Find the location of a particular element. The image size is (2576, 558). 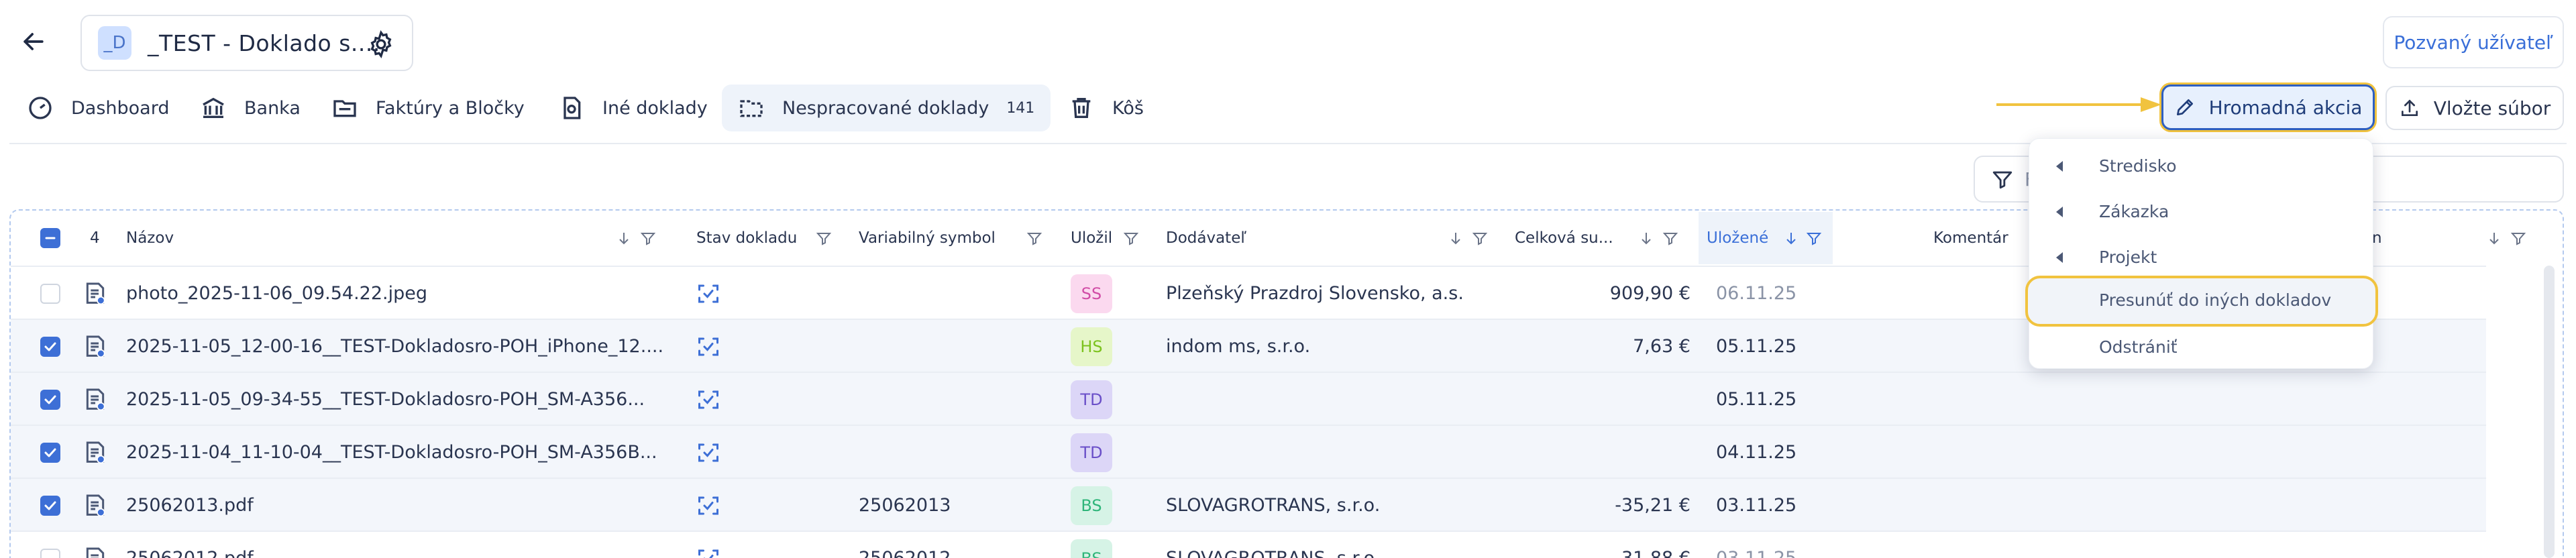

column-status: Stav dokladu is located at coordinates (770, 238).